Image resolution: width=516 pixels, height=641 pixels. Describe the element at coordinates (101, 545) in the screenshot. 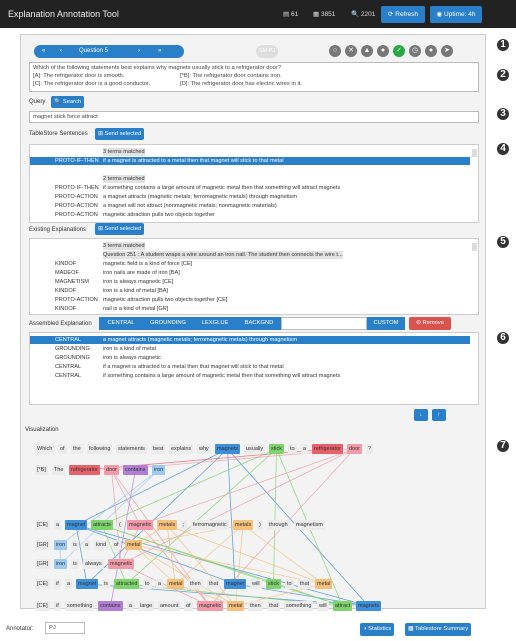

I see `viz-token: kind` at that location.